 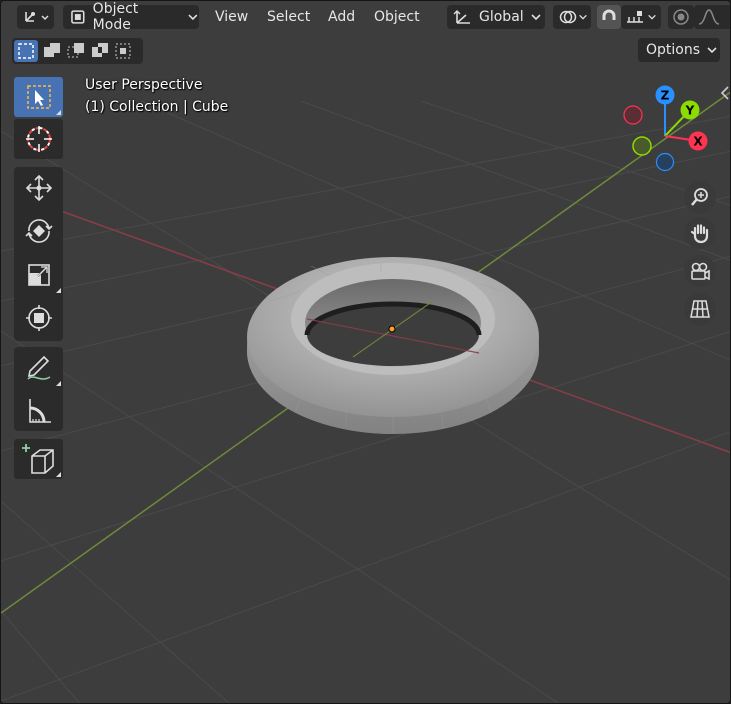 I want to click on camera-view-button, so click(x=700, y=271).